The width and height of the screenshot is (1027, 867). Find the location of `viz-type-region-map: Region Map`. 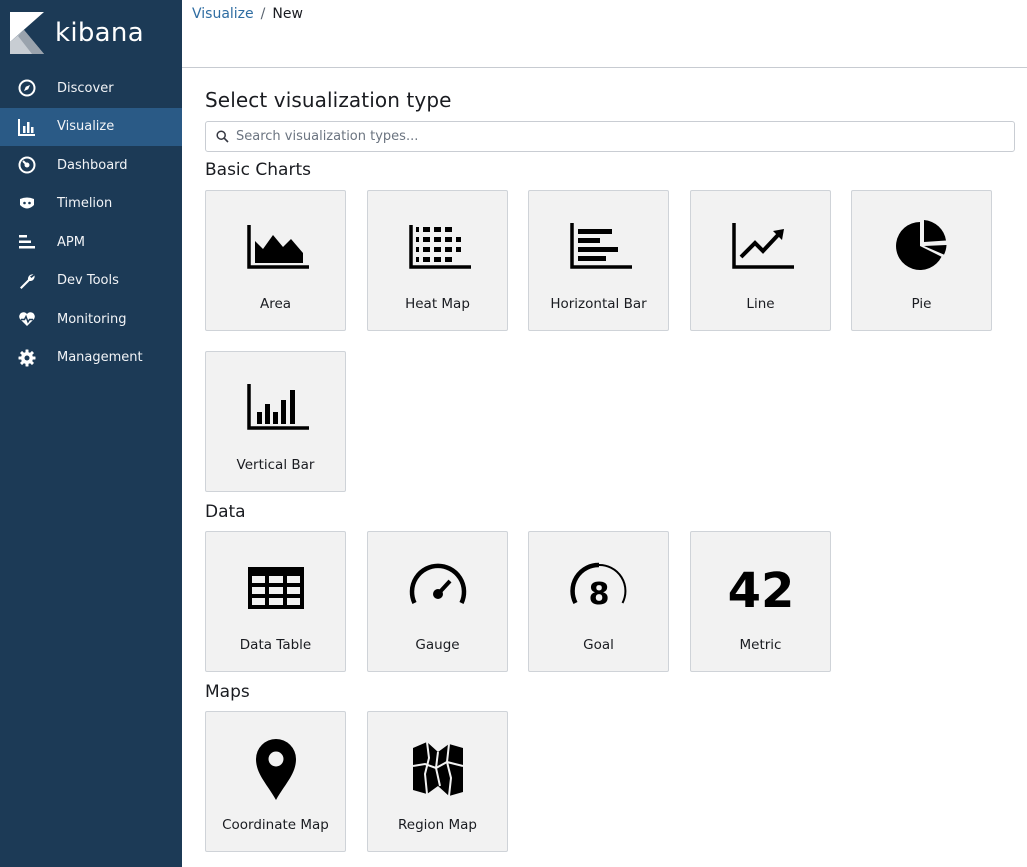

viz-type-region-map: Region Map is located at coordinates (437, 781).